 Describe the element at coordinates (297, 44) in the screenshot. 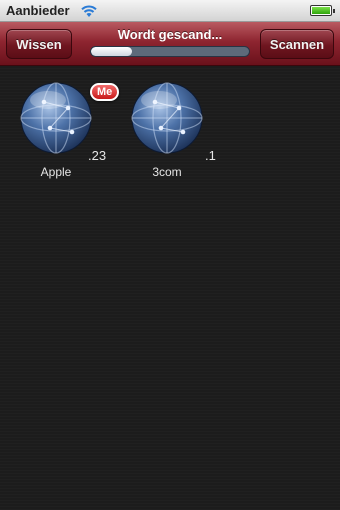

I see `scan-button: Scannen` at that location.